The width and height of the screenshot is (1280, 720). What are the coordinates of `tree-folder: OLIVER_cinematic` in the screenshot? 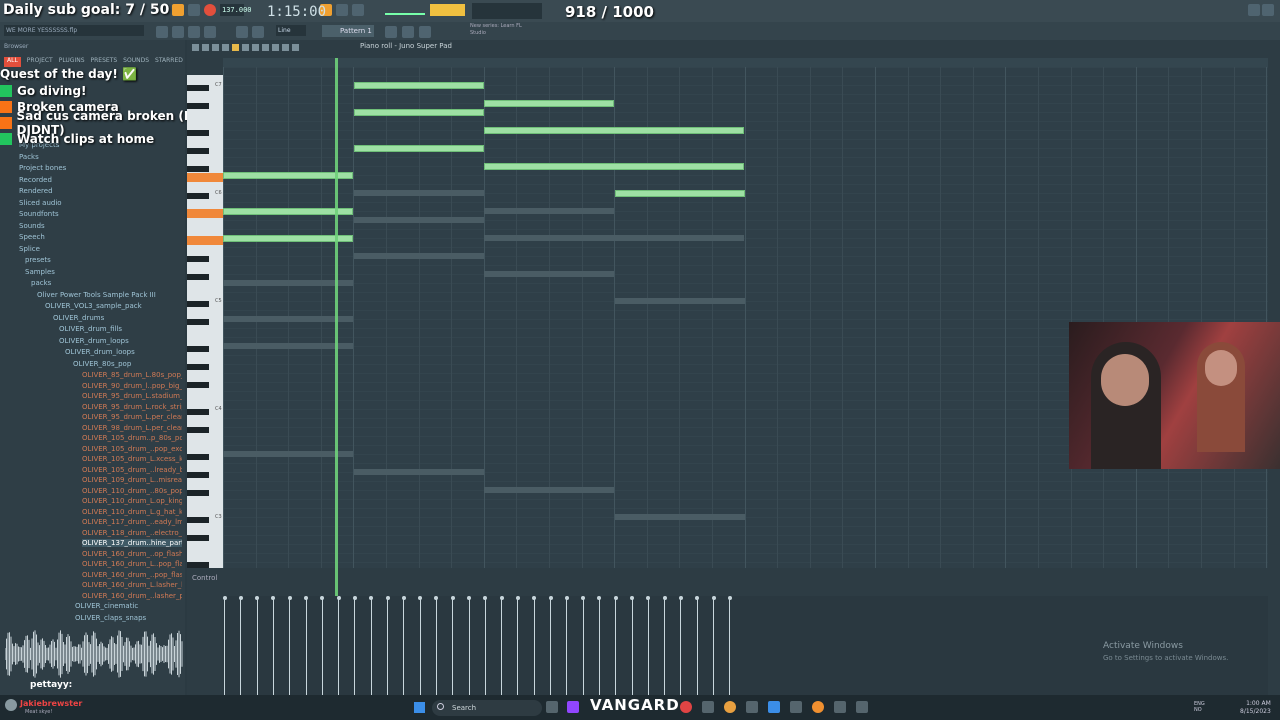 It's located at (106, 606).